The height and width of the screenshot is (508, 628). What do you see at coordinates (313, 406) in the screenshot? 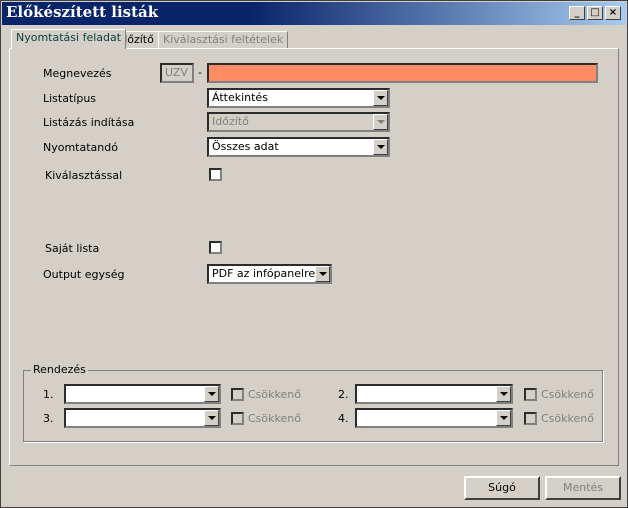
I see `sorting-group` at bounding box center [313, 406].